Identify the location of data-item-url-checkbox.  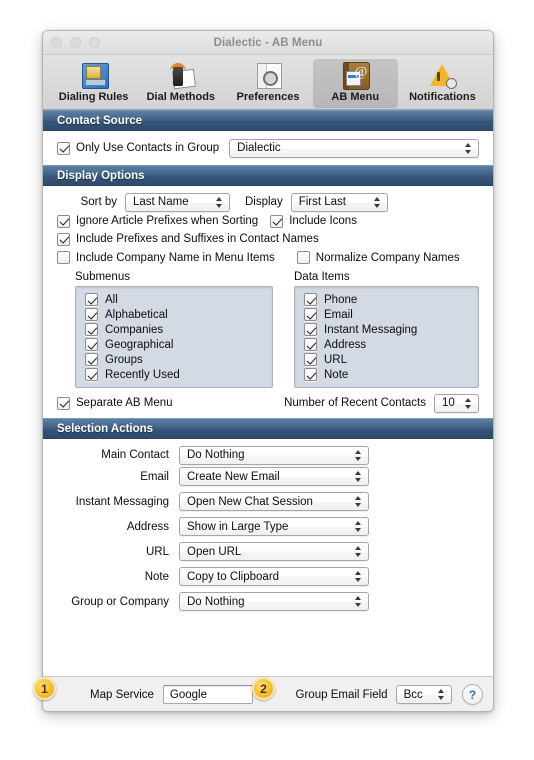
(310, 359).